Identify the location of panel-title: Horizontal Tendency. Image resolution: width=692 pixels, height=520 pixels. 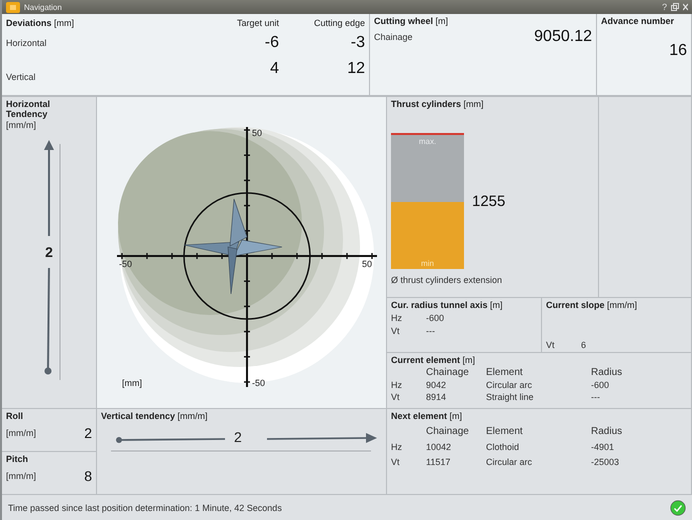
(28, 109).